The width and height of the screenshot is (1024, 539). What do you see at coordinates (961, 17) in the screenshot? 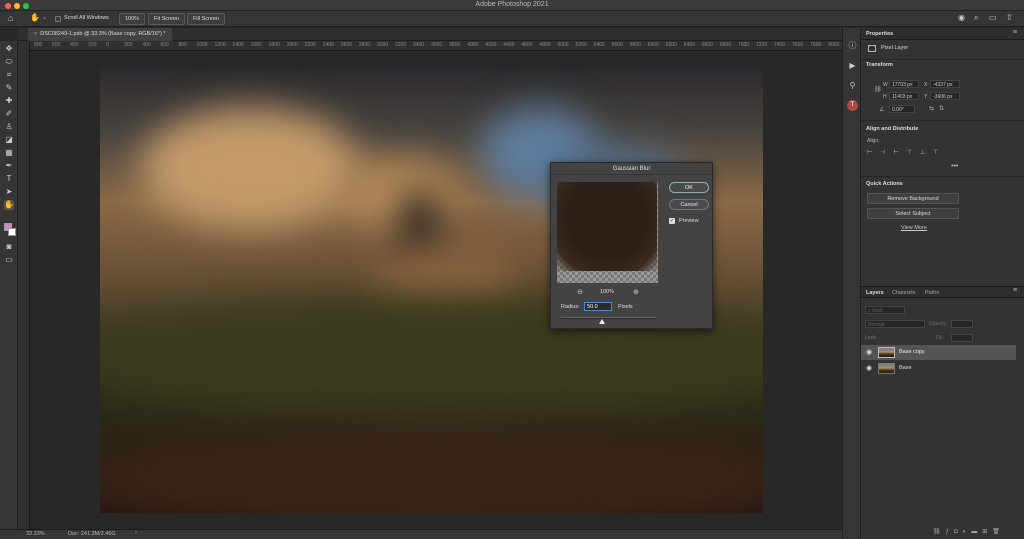
I see `learn-icon: ◉` at bounding box center [961, 17].